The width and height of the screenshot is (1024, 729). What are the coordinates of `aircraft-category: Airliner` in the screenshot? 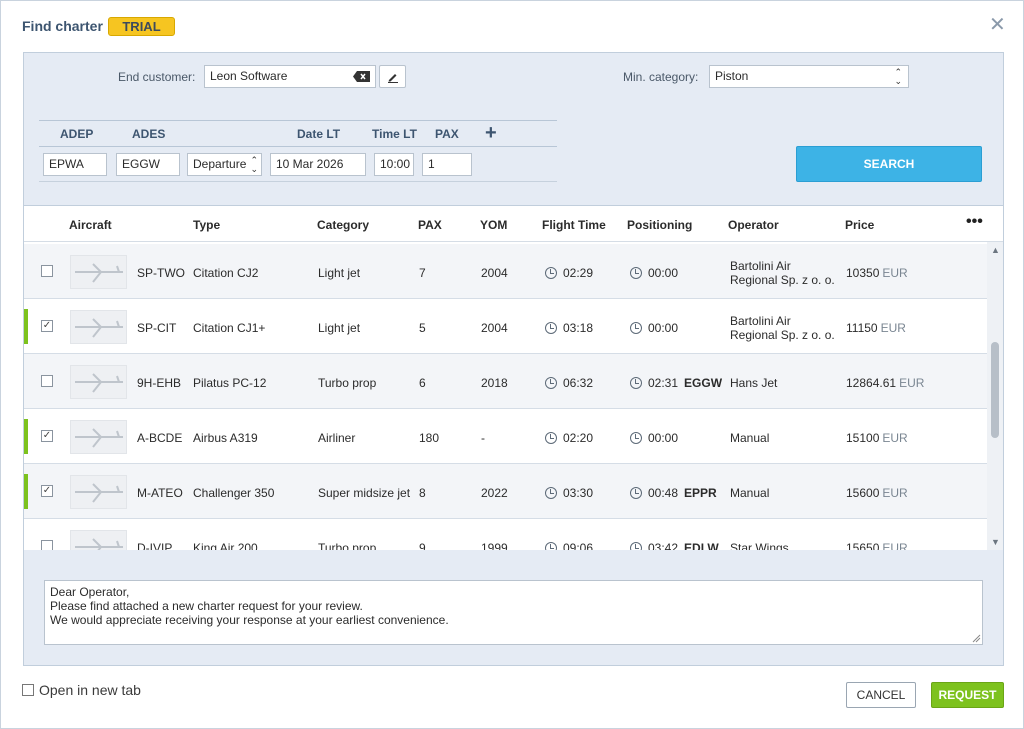 It's located at (337, 438).